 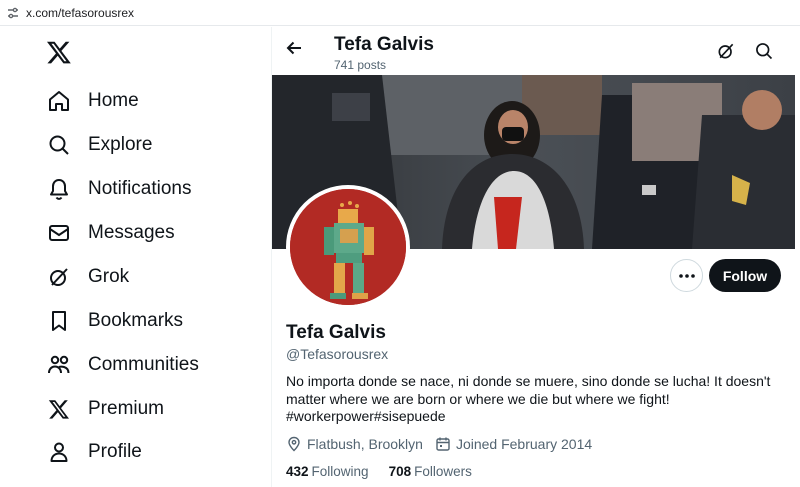 I want to click on sidebar-item-grok: Grok, so click(x=86, y=277).